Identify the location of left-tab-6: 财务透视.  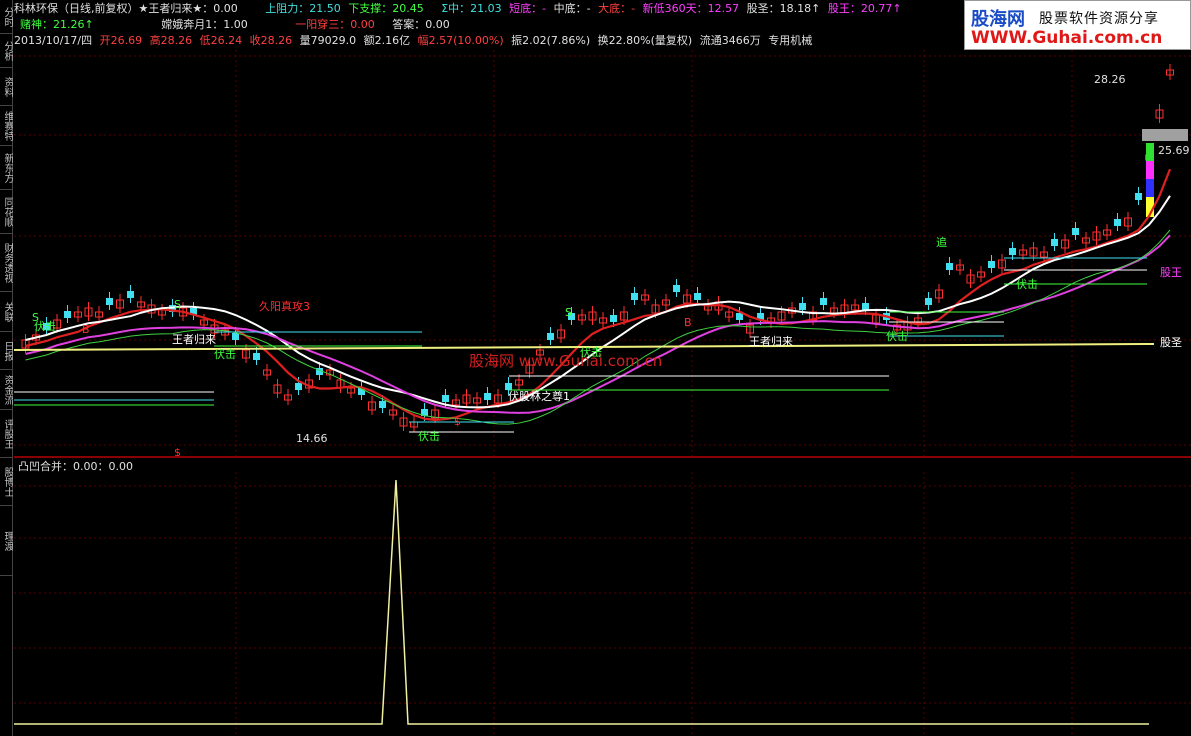
(6, 263).